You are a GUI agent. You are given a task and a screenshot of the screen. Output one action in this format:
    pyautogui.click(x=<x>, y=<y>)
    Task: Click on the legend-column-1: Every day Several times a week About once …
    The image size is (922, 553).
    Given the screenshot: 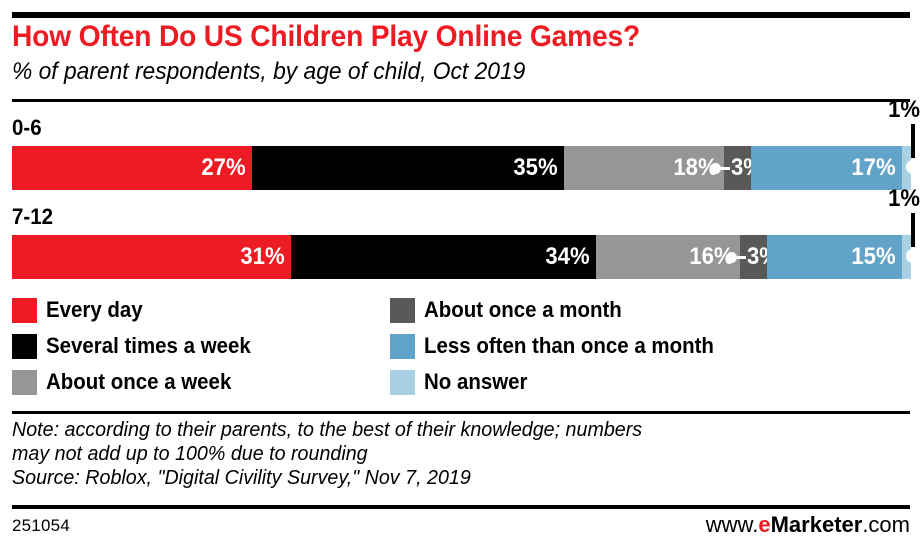 What is the action you would take?
    pyautogui.click(x=139, y=346)
    